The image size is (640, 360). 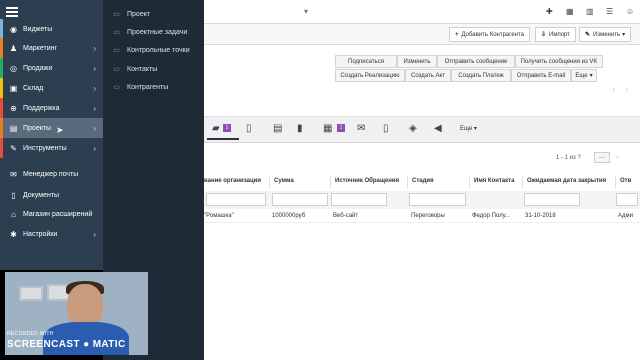 What do you see at coordinates (417, 61) in the screenshot?
I see `edit-button: Изменить` at bounding box center [417, 61].